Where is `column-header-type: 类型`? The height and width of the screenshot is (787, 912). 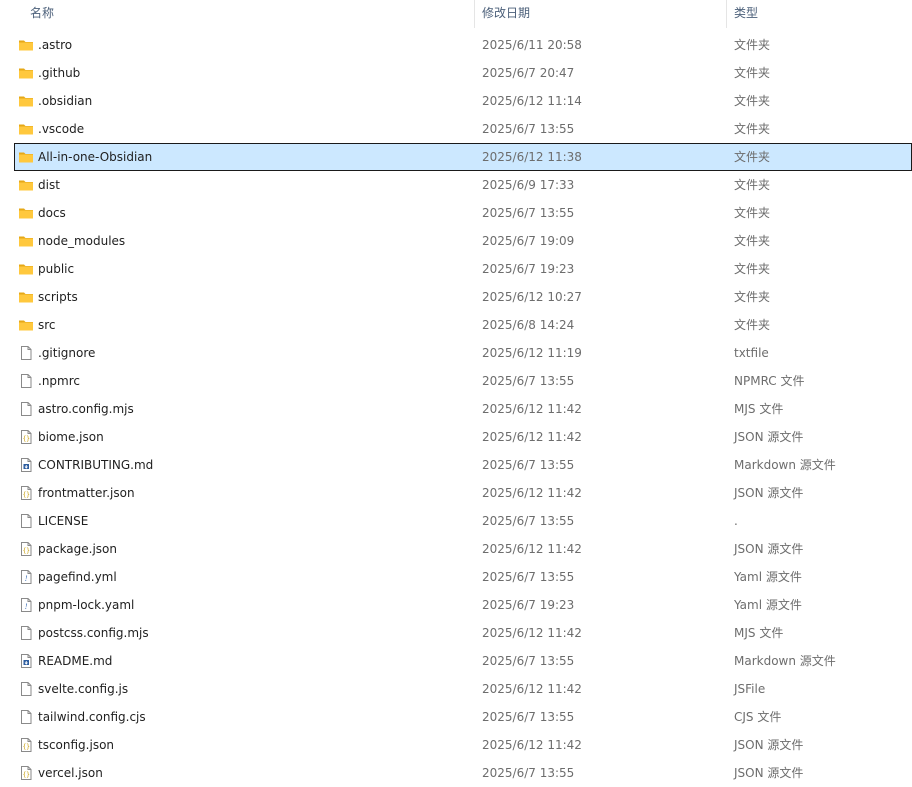 column-header-type: 类型 is located at coordinates (819, 14).